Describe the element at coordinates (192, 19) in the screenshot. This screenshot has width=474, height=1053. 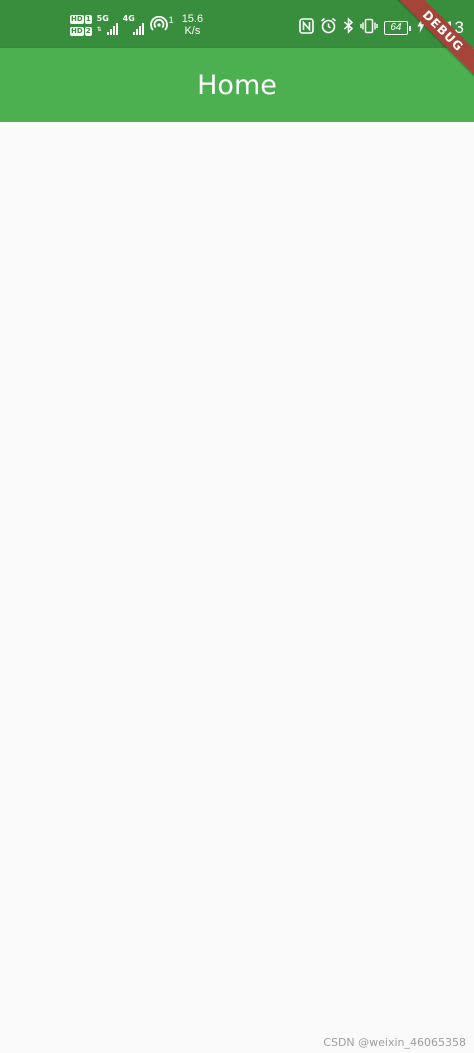
I see `network-speed-value: 15.6` at that location.